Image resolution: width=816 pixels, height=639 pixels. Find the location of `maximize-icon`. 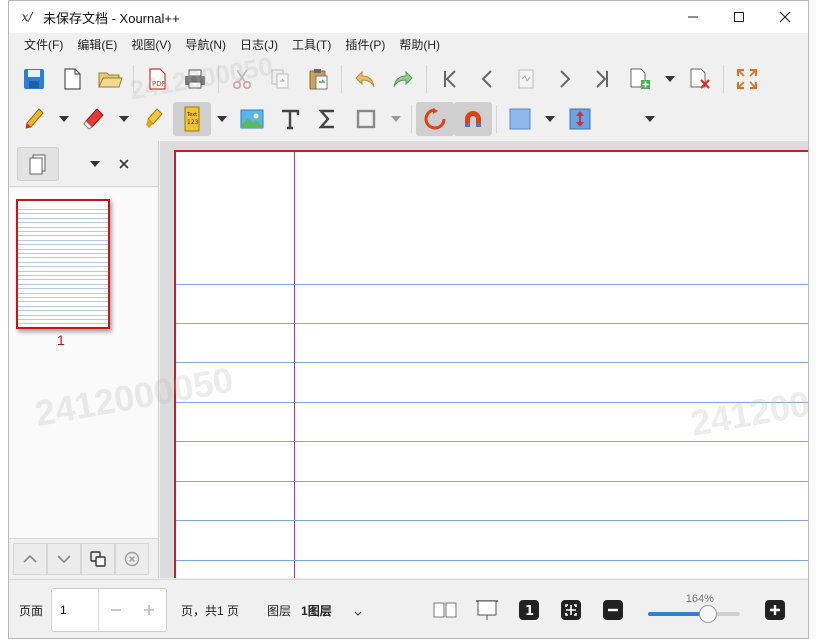

maximize-icon is located at coordinates (739, 17).